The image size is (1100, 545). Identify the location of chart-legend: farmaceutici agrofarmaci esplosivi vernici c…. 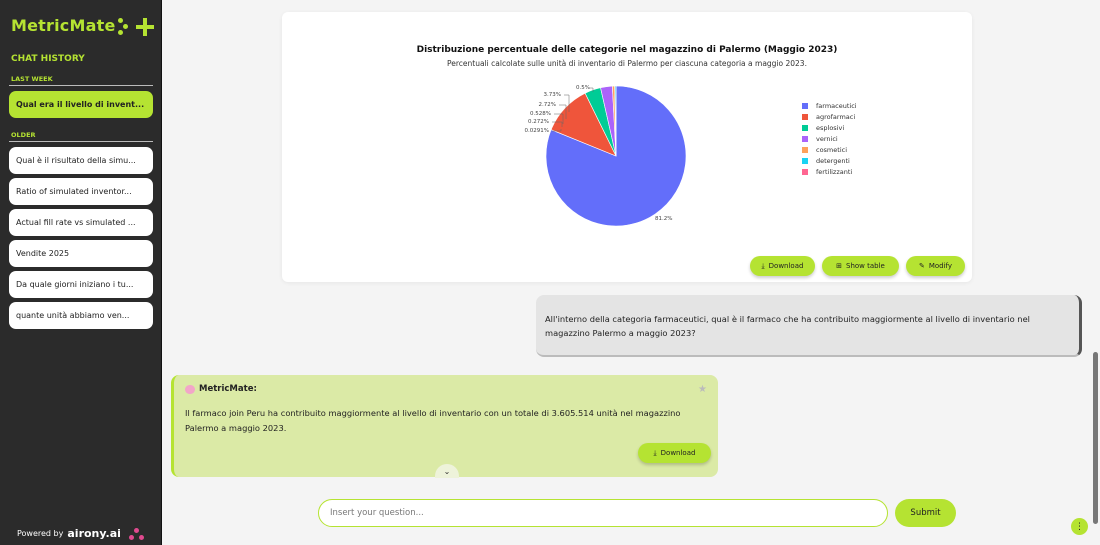
(829, 138).